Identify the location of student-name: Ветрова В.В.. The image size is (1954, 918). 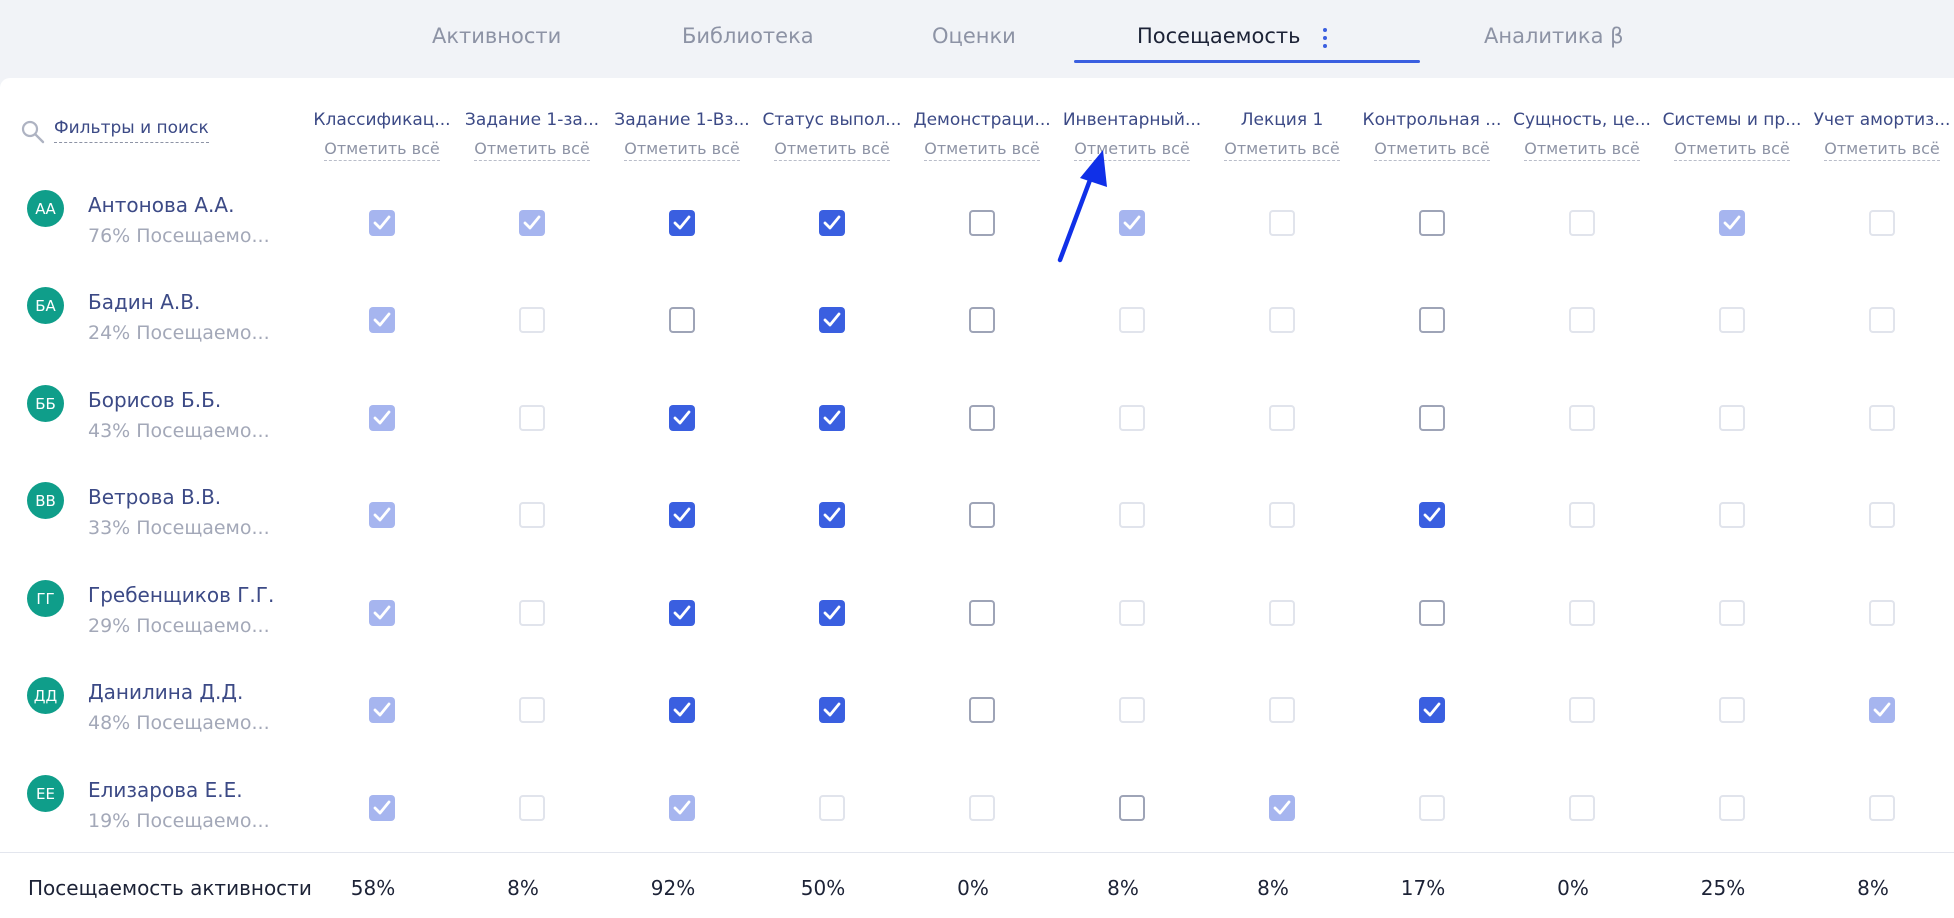
(154, 497).